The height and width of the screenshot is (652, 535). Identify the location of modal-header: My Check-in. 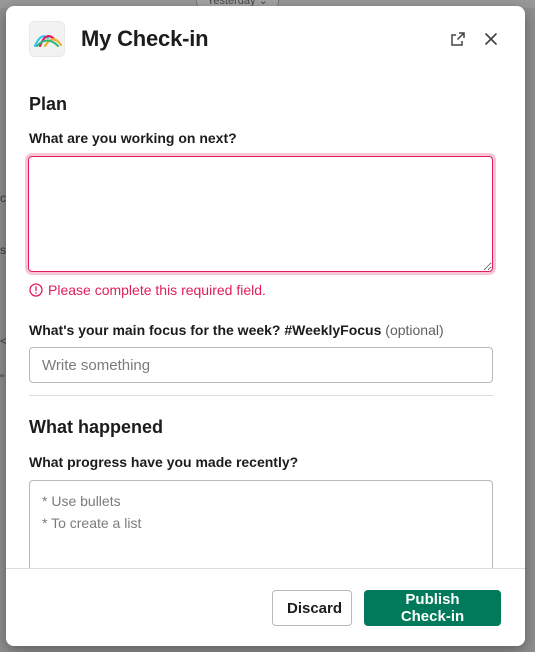
(265, 40).